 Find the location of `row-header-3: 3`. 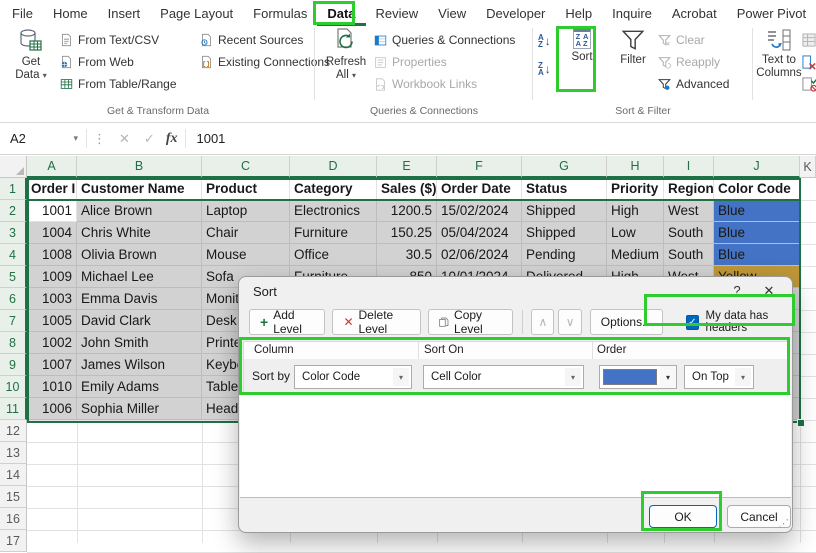

row-header-3: 3 is located at coordinates (13, 233).